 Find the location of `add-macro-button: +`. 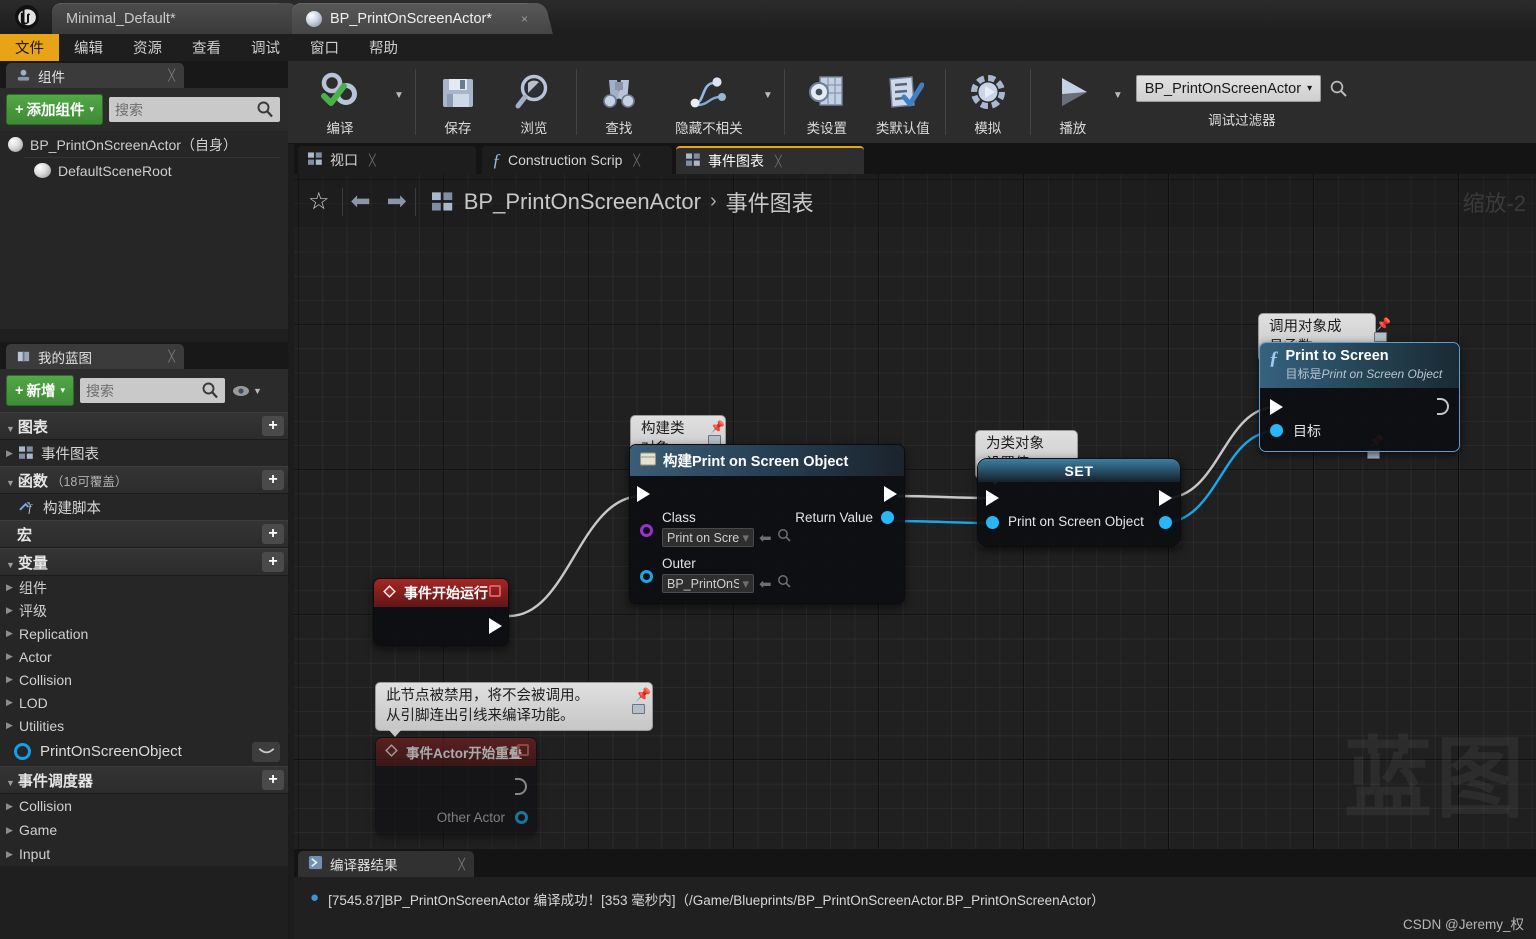

add-macro-button: + is located at coordinates (273, 534).